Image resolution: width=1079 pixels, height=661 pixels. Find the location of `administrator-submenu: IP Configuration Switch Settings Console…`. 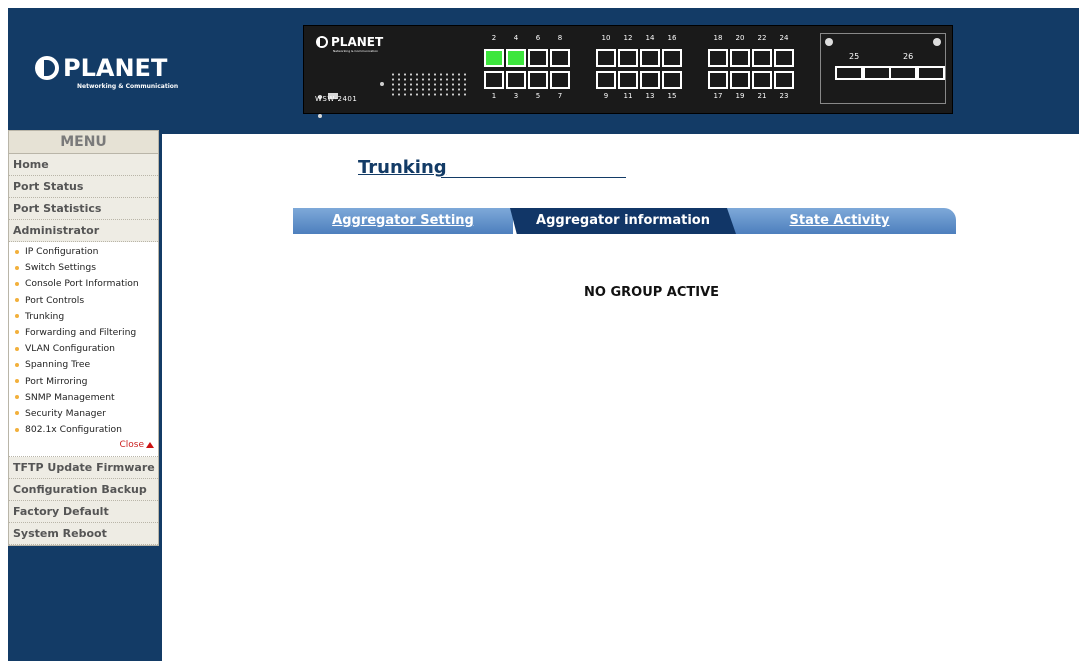

administrator-submenu: IP Configuration Switch Settings Console… is located at coordinates (83, 350).